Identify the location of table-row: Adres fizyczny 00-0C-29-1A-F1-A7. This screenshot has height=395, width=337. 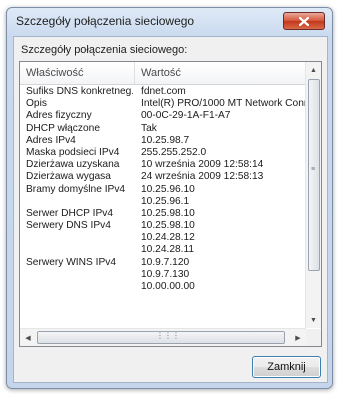
(163, 116).